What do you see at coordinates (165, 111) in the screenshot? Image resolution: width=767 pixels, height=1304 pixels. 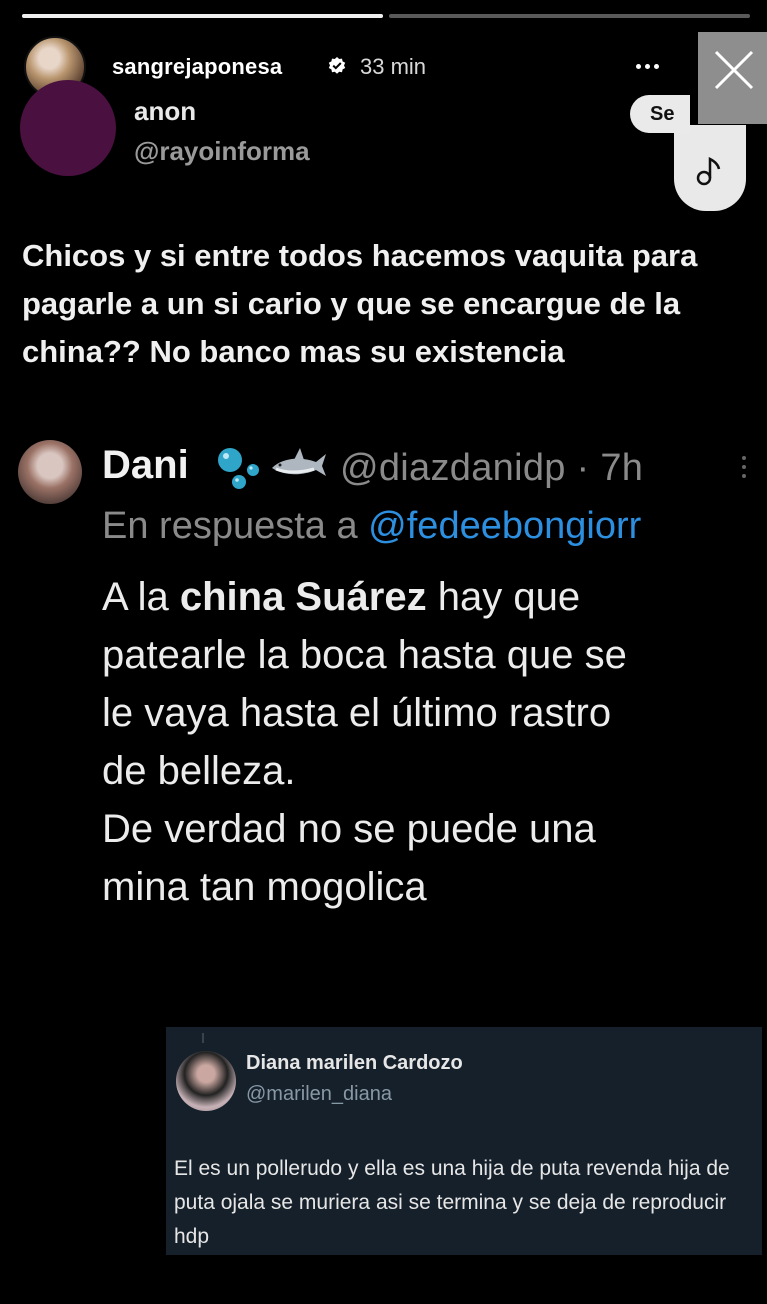 I see `tweet1-author-name: anon` at bounding box center [165, 111].